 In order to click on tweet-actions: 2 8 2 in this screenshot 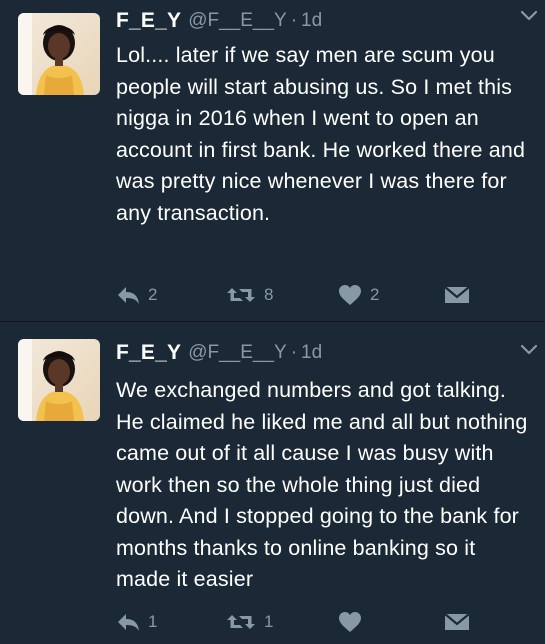, I will do `click(306, 295)`.